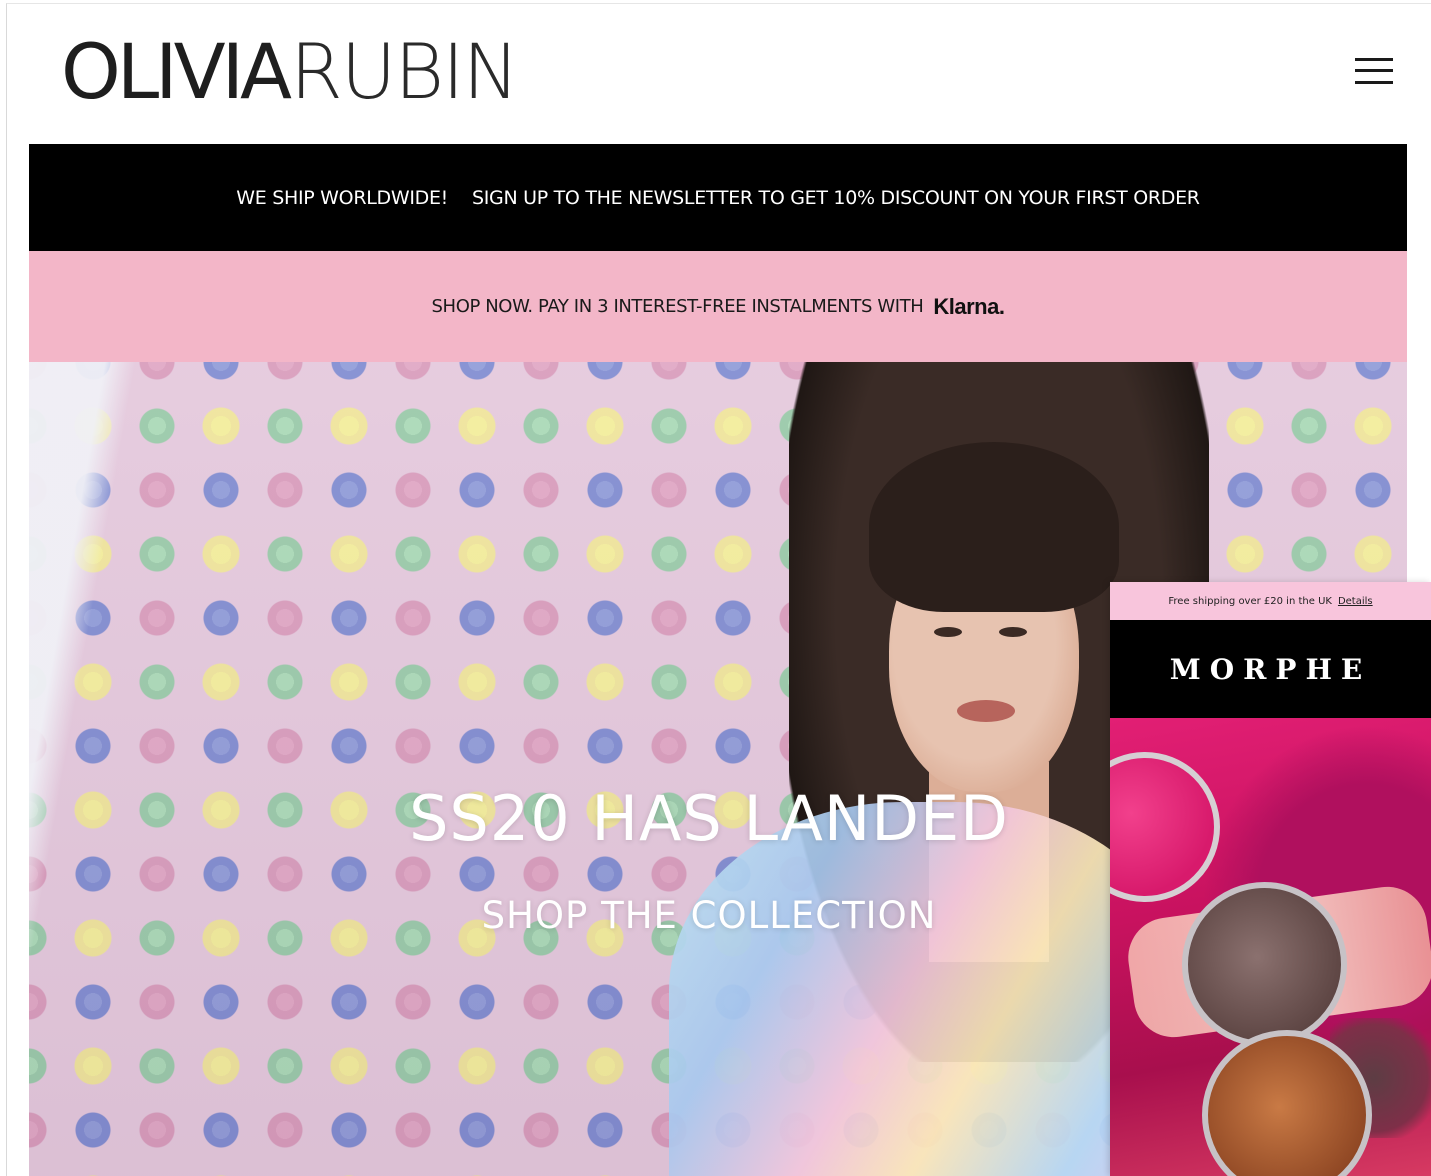 The width and height of the screenshot is (1431, 1176). I want to click on ad-eyeshadow-pan, so click(1264, 964).